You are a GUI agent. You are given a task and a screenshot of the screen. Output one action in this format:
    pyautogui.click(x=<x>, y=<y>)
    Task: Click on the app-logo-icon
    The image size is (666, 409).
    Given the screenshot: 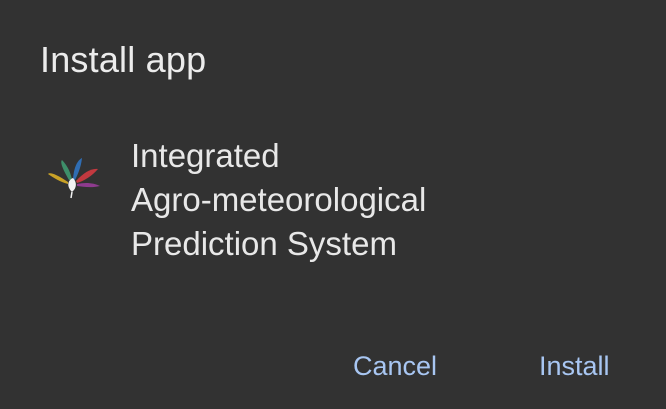 What is the action you would take?
    pyautogui.click(x=74, y=177)
    